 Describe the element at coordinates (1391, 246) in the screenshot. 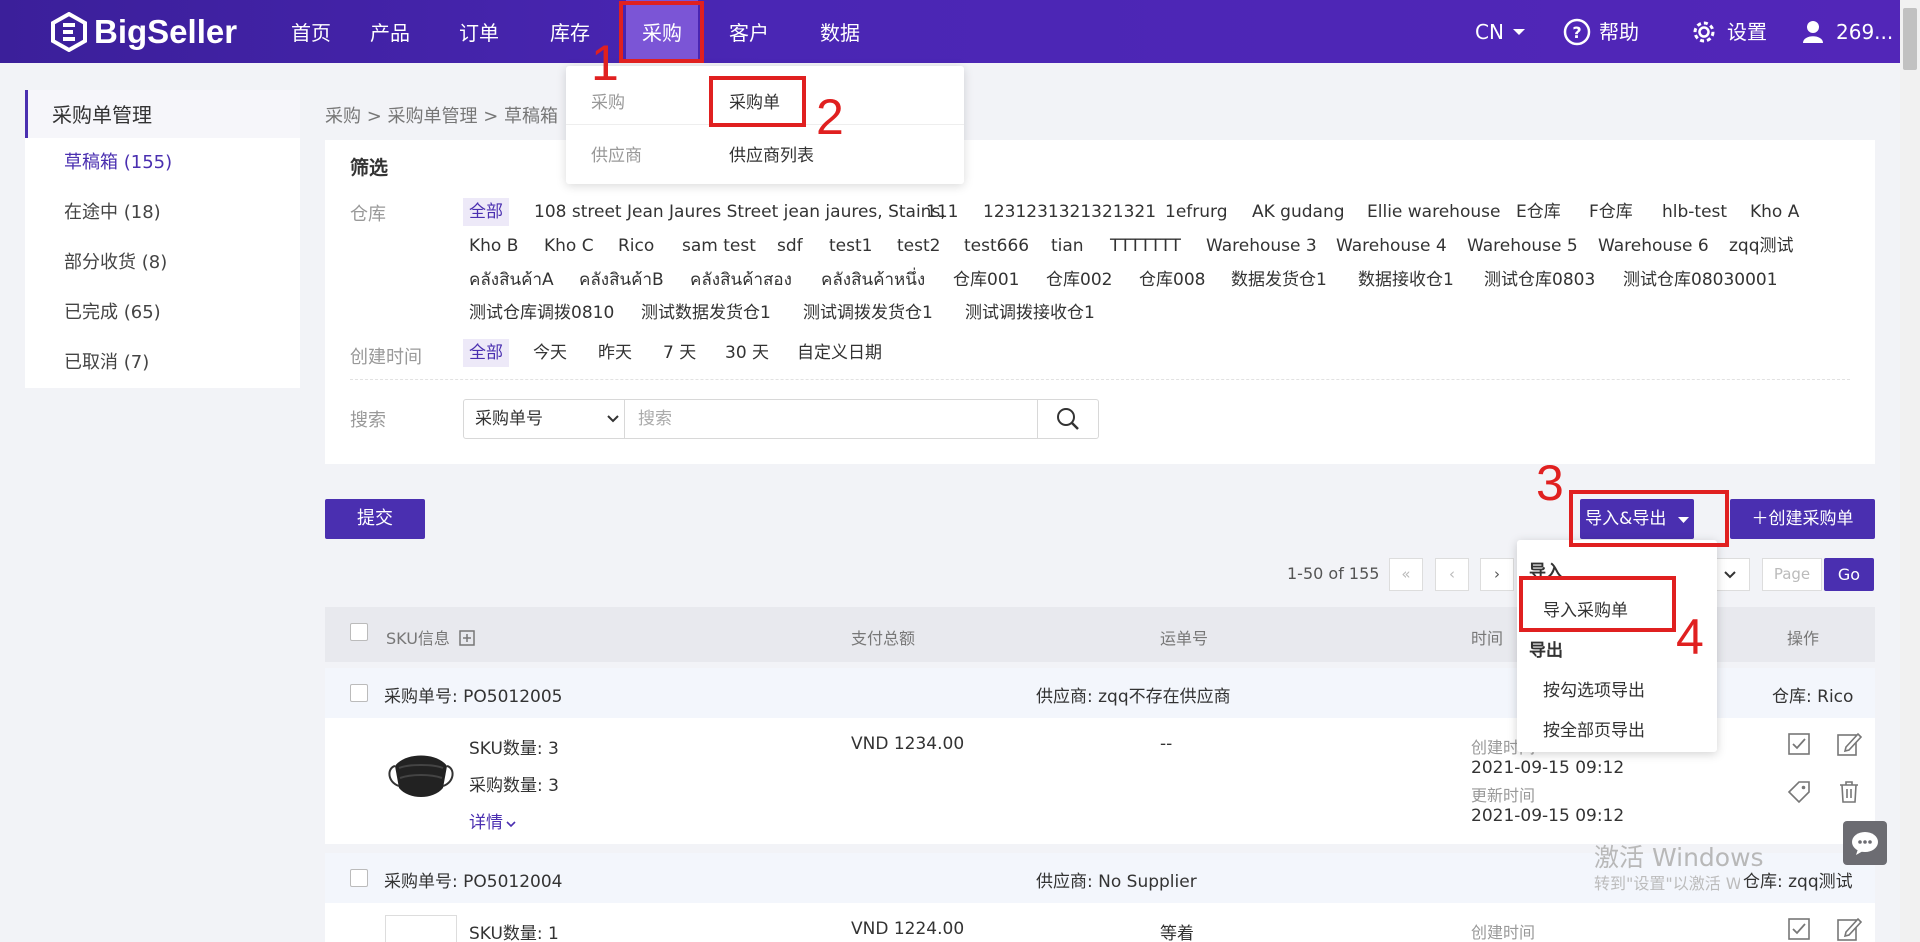

I see `warehouse-chip: Warehouse 4` at that location.